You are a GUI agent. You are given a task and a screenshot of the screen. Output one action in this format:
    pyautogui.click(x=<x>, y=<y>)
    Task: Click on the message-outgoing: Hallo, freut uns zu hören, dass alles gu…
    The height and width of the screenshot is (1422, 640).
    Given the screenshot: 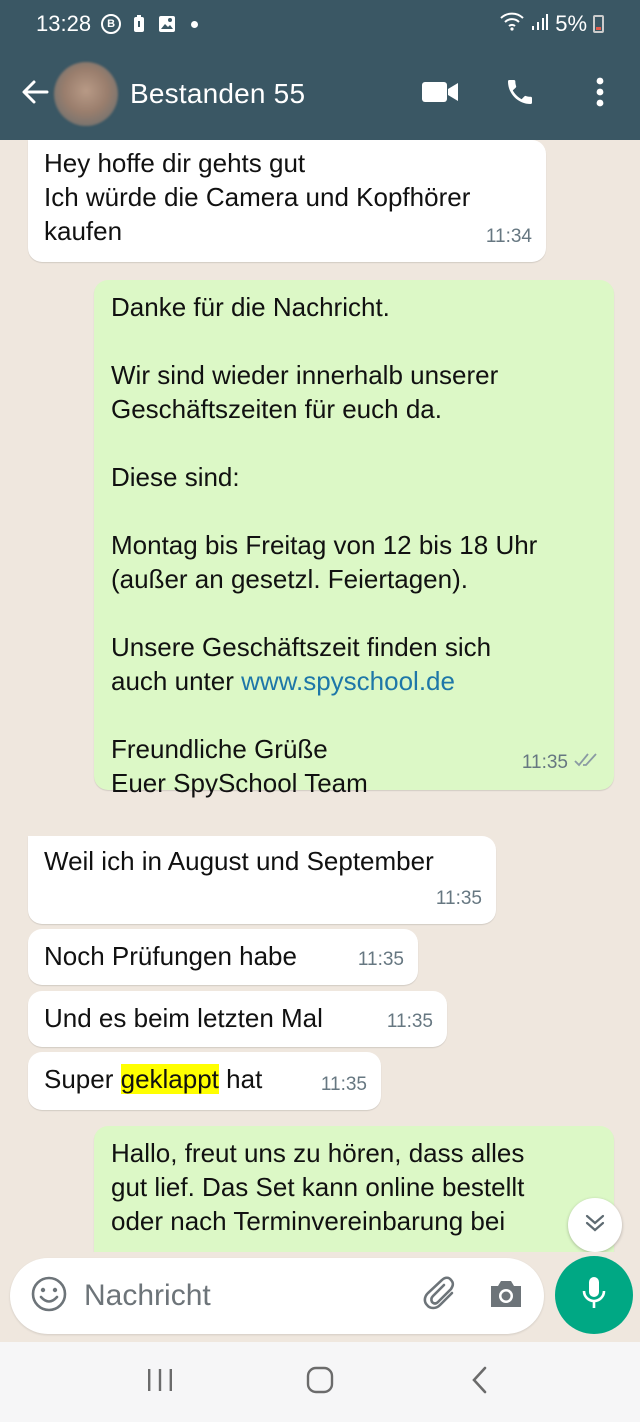 What is the action you would take?
    pyautogui.click(x=354, y=1189)
    